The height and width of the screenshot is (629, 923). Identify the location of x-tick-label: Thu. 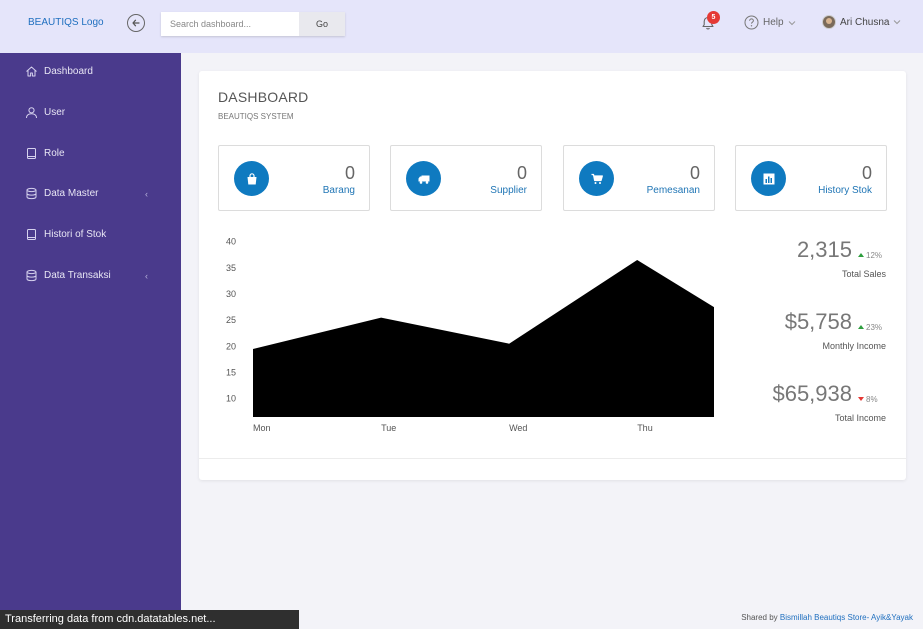
(645, 428).